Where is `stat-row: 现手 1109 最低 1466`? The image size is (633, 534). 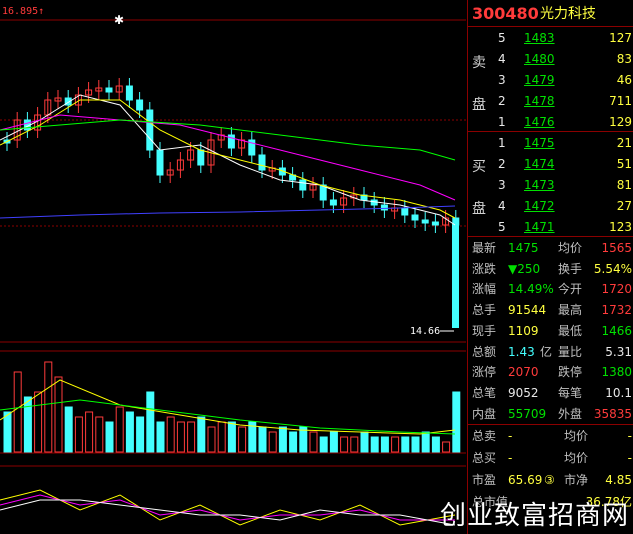 stat-row: 现手 1109 最低 1466 is located at coordinates (550, 331).